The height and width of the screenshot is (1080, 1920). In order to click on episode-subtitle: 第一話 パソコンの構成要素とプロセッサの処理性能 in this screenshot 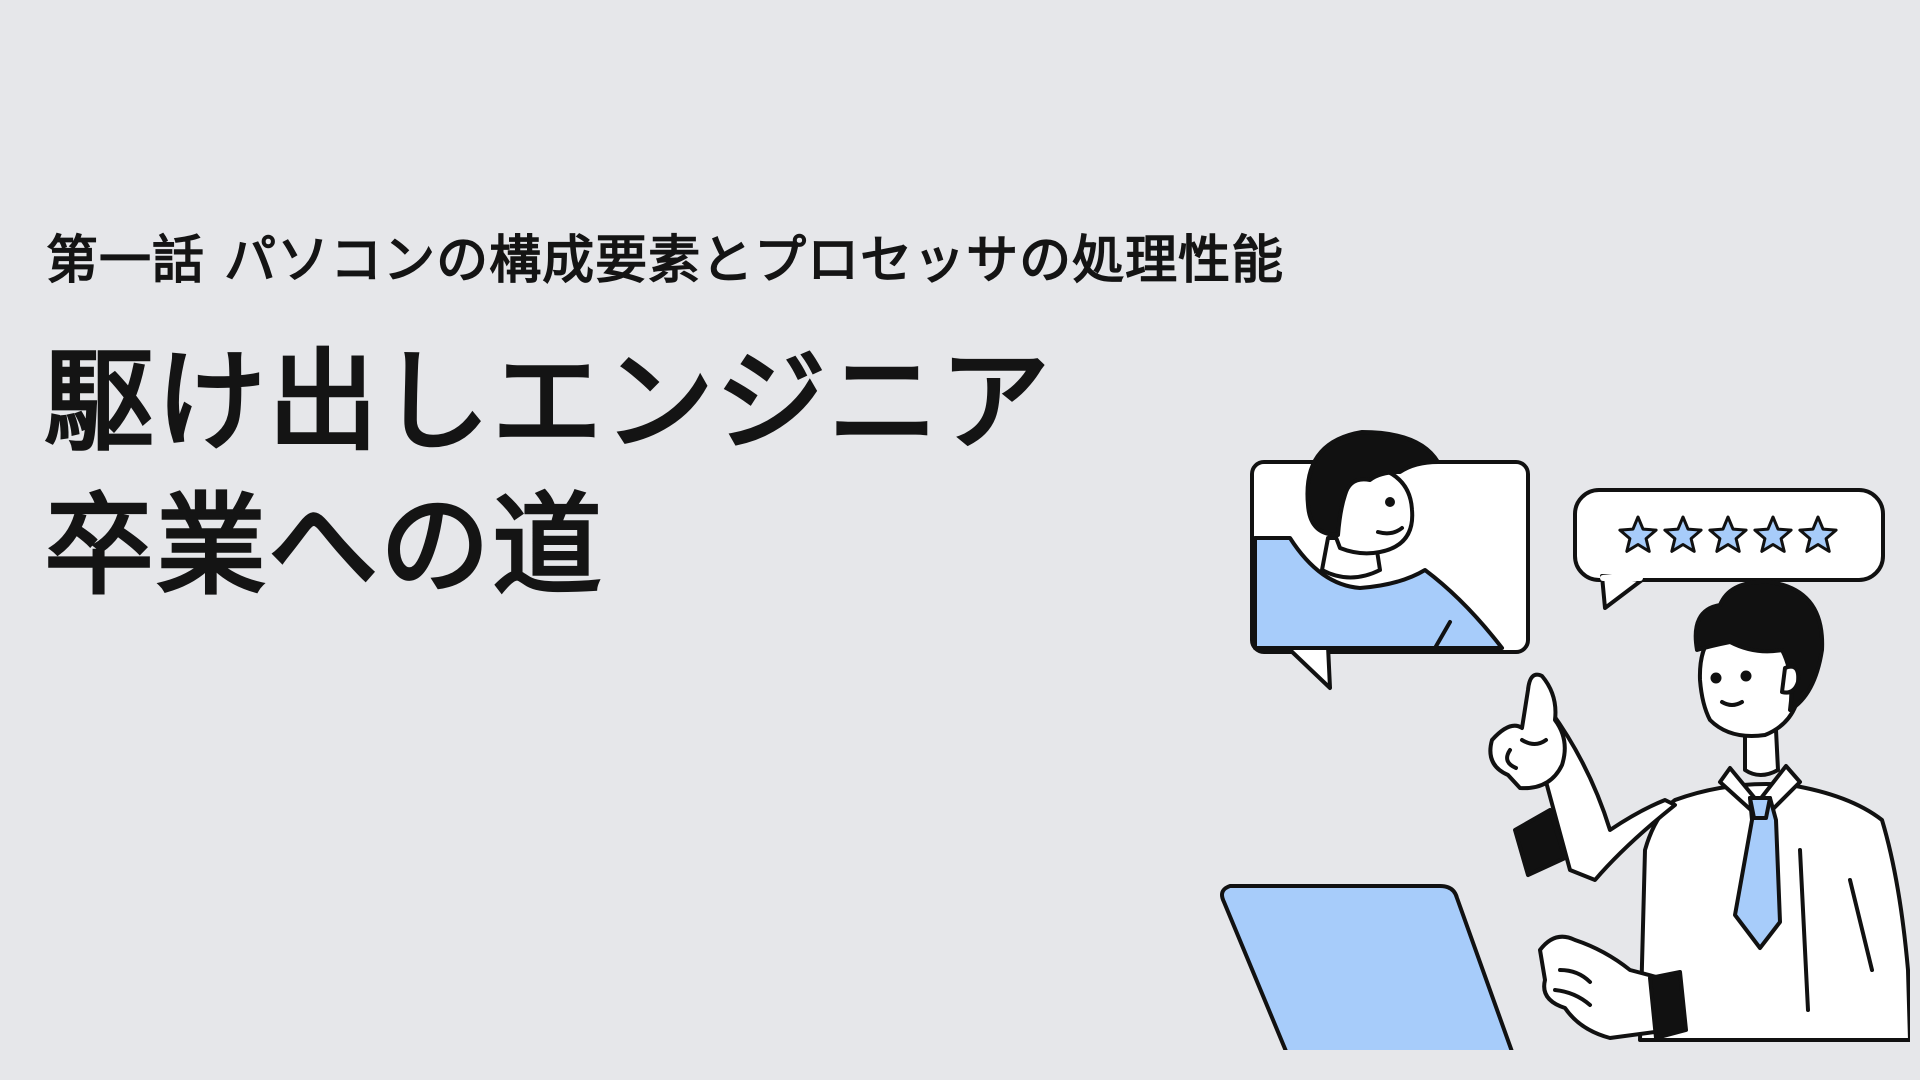, I will do `click(665, 261)`.